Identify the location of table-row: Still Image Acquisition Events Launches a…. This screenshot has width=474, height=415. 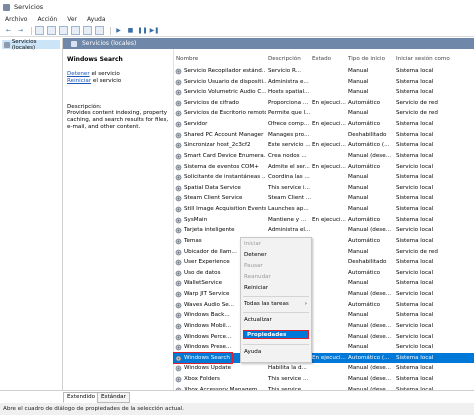
(324, 209).